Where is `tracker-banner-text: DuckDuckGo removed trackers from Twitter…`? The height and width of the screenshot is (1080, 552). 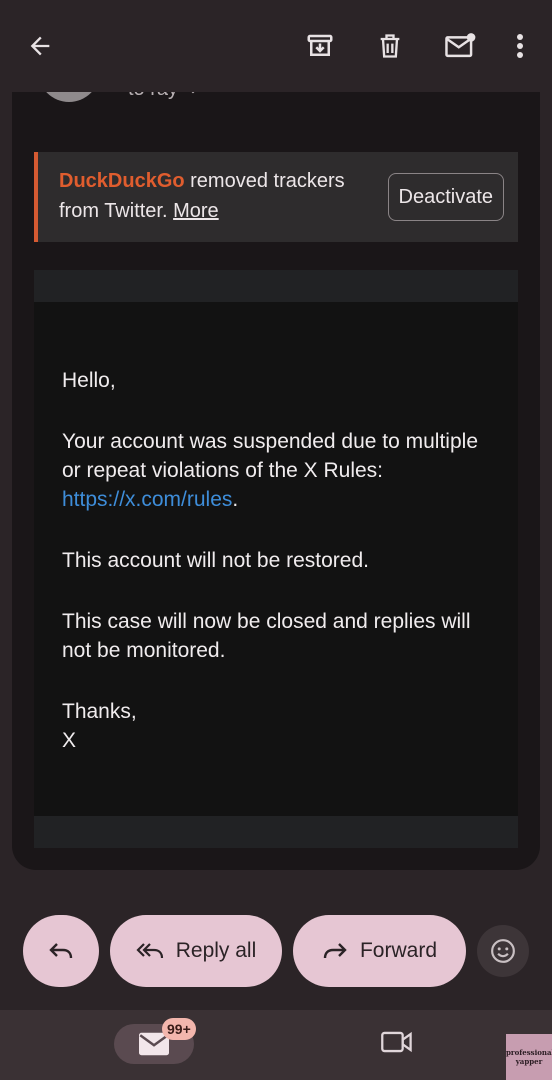 tracker-banner-text: DuckDuckGo removed trackers from Twitter… is located at coordinates (209, 196).